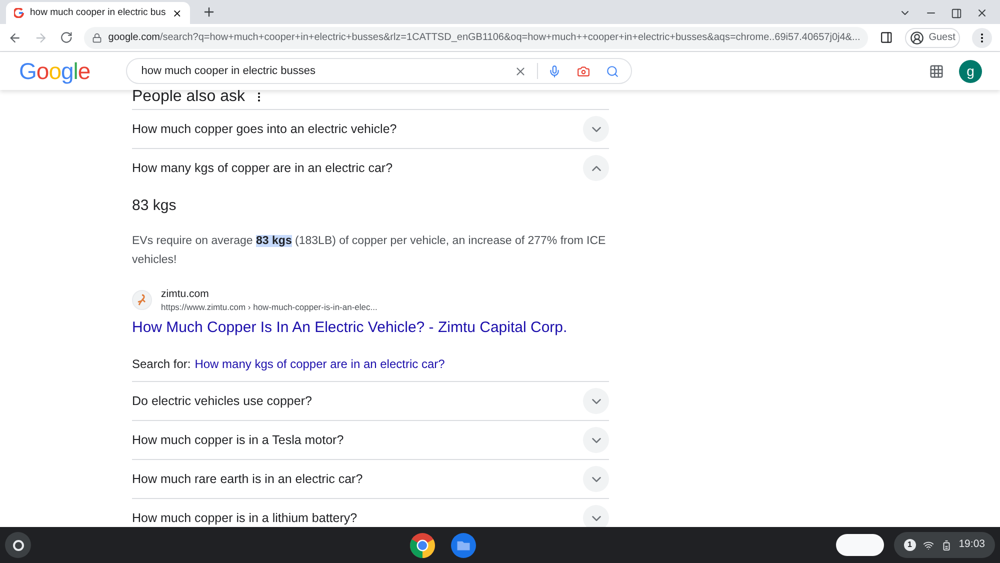 Image resolution: width=1000 pixels, height=563 pixels. What do you see at coordinates (936, 71) in the screenshot?
I see `apps-grid-icon` at bounding box center [936, 71].